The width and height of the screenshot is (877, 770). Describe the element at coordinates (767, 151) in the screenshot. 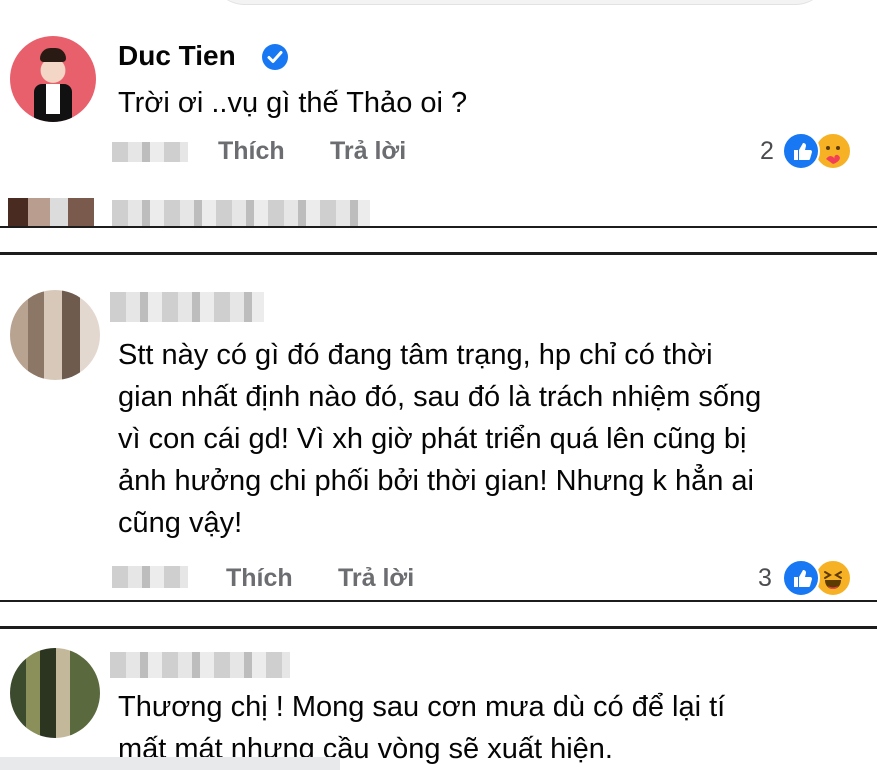

I see `reaction-count: 2` at that location.